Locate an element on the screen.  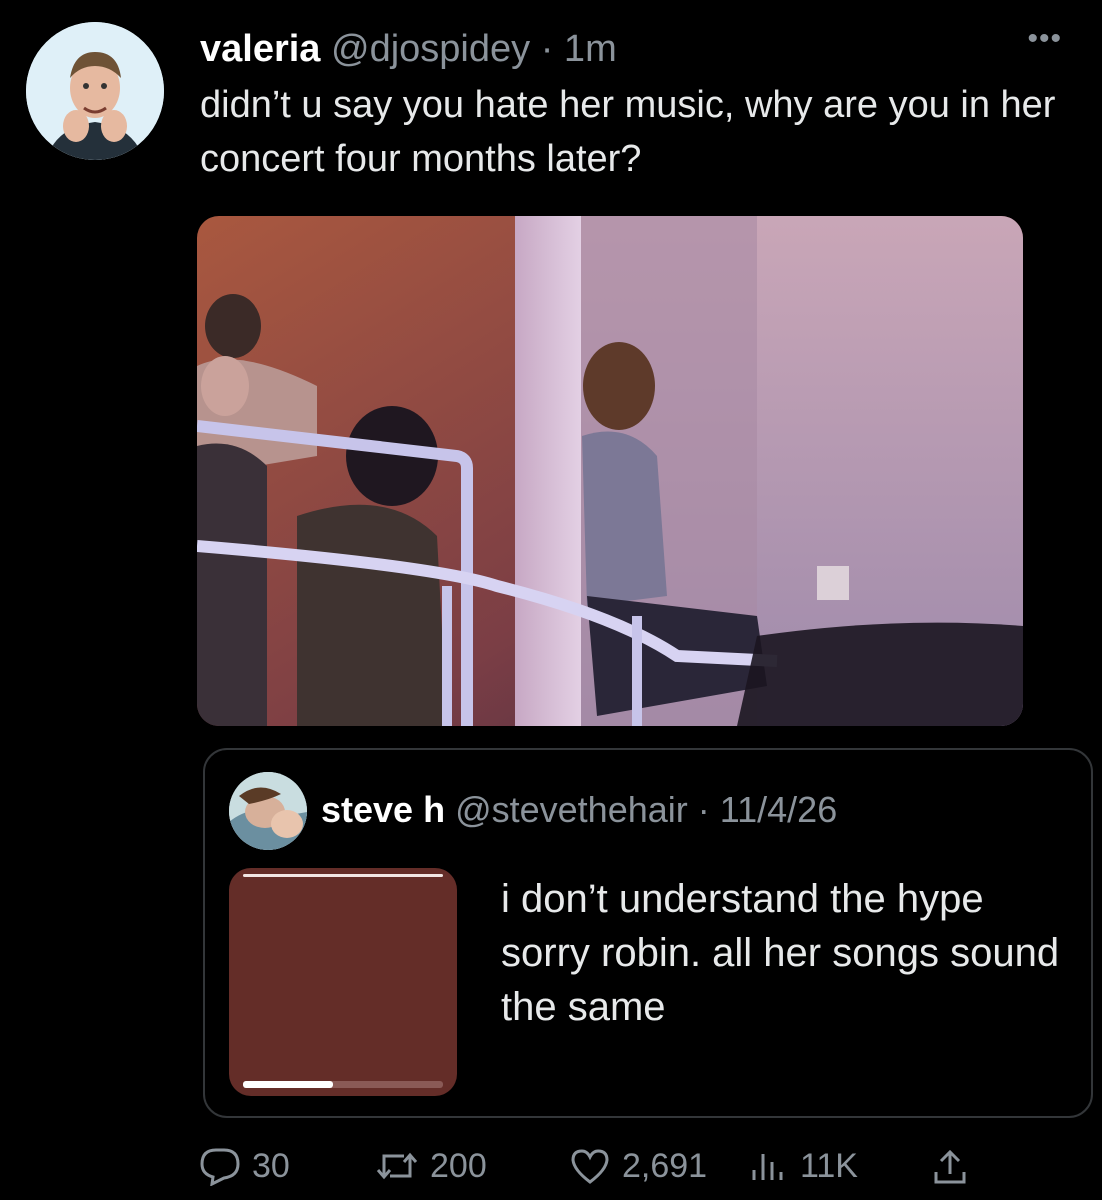
quoted-author-name: steve h is located at coordinates (383, 809).